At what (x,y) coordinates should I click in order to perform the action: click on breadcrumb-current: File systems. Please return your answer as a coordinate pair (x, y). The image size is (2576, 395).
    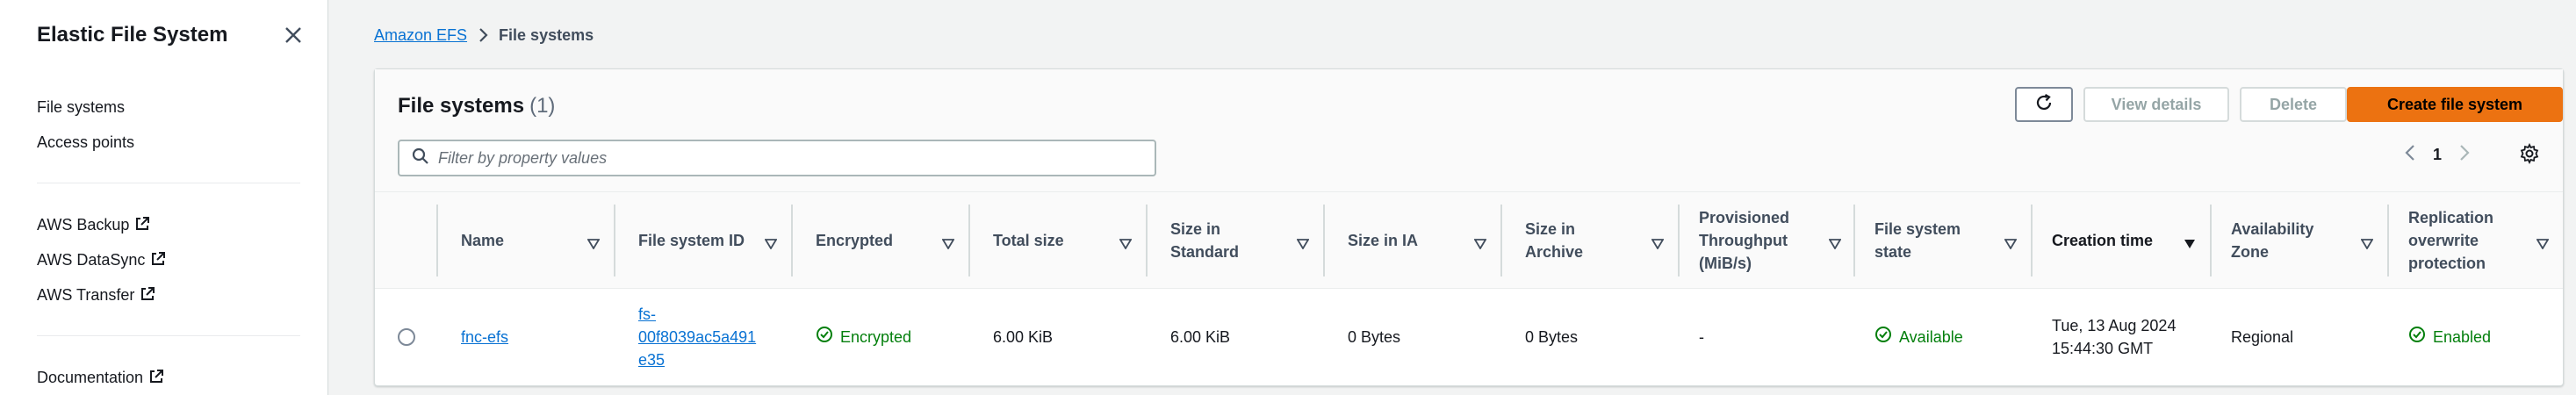
    Looking at the image, I should click on (546, 35).